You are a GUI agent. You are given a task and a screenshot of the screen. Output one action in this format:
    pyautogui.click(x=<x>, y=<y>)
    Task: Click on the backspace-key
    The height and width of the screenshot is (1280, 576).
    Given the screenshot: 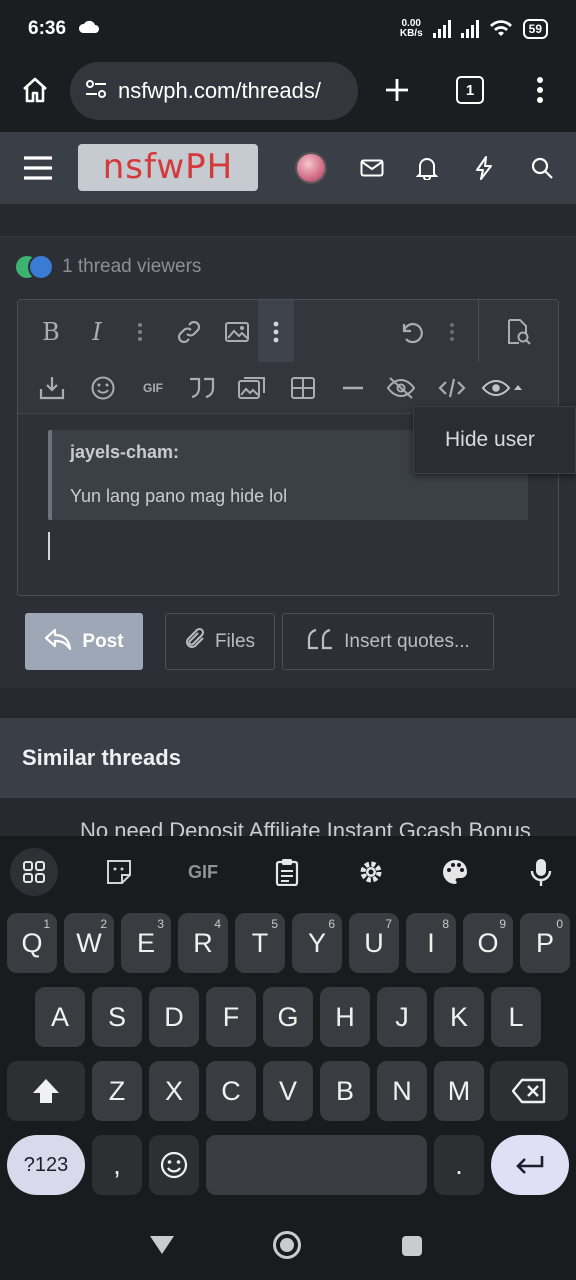 What is the action you would take?
    pyautogui.click(x=529, y=1091)
    